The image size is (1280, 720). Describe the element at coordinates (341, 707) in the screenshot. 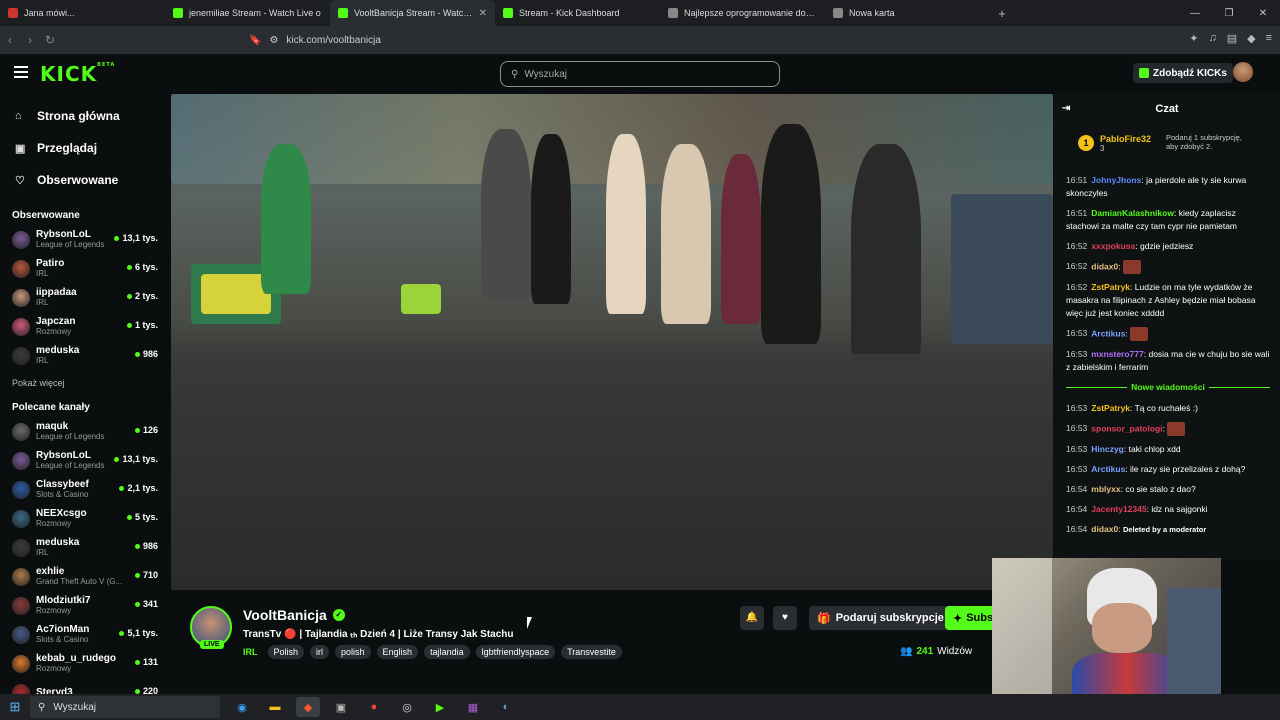

I see `app-icon: ▣` at that location.